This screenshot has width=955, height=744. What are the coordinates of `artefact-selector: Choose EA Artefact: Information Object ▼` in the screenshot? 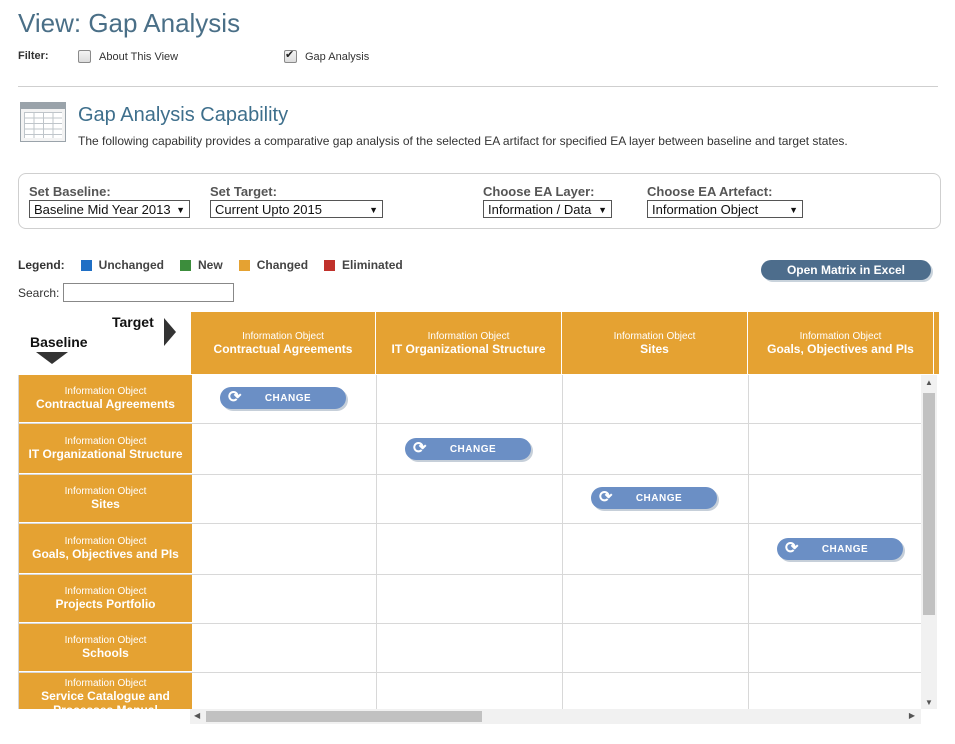 It's located at (725, 201).